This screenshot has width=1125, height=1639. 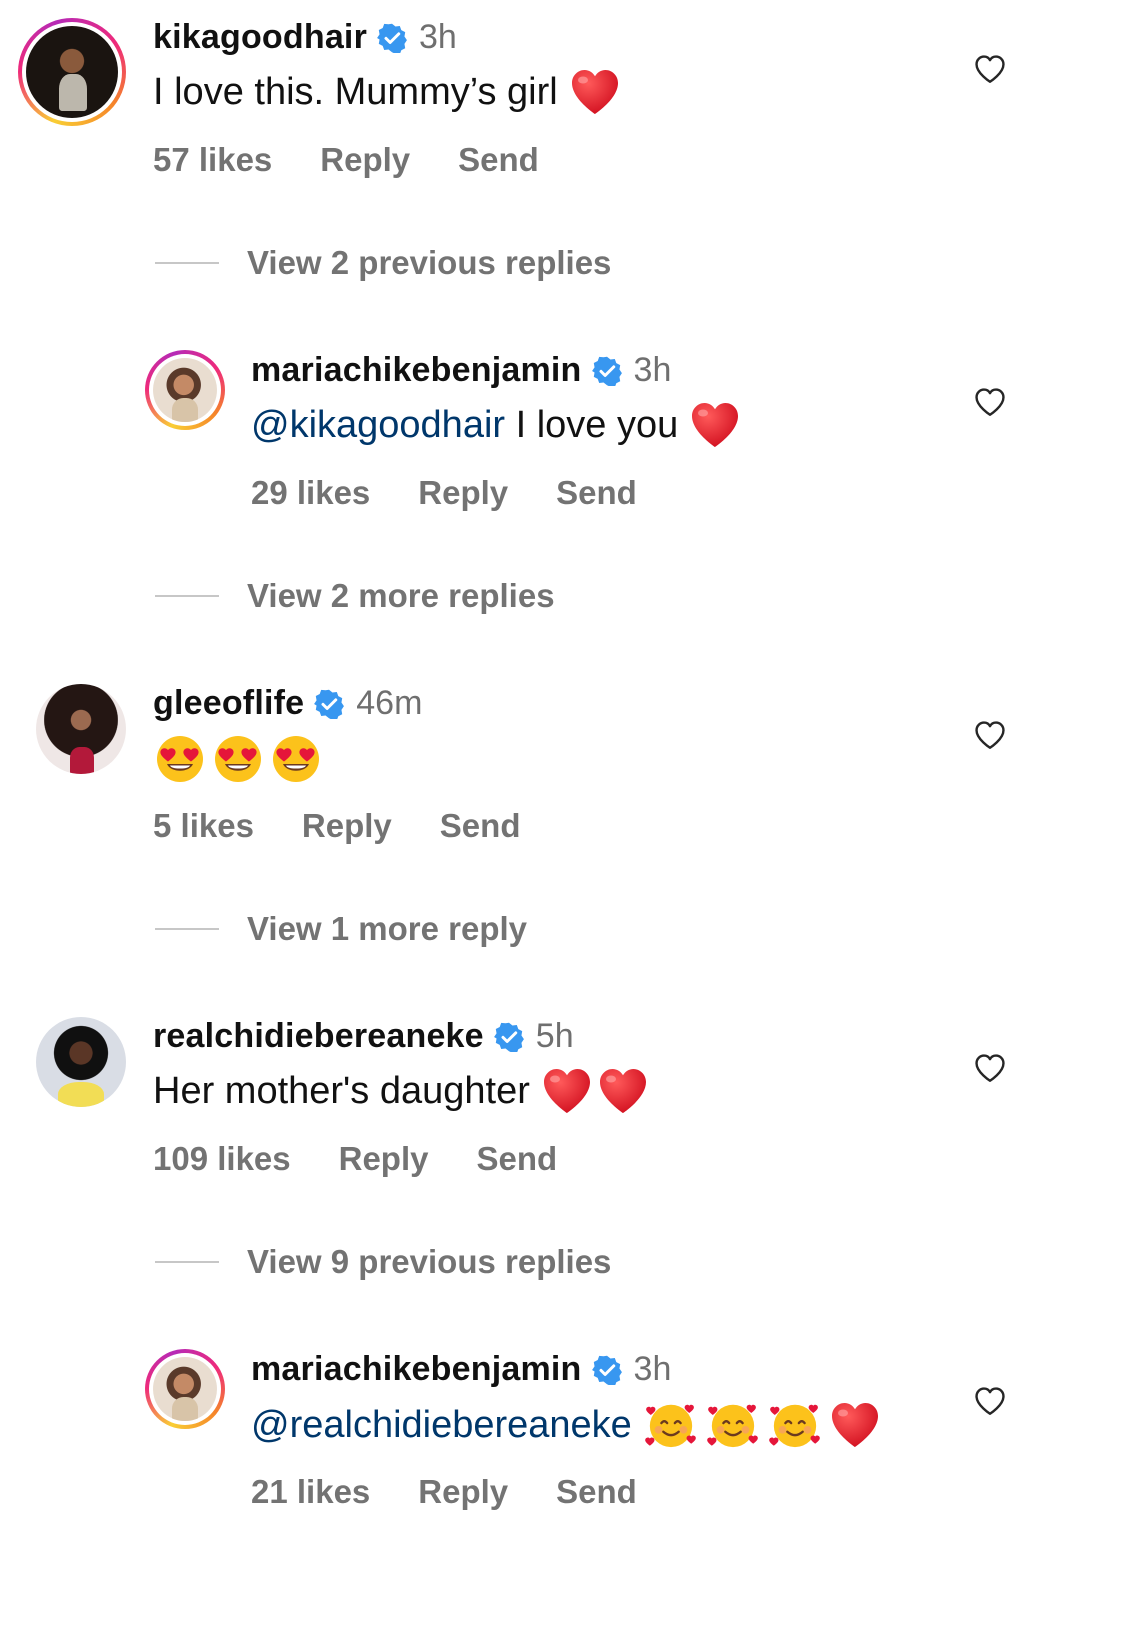 I want to click on view-replies-button: View 9 previous replies, so click(x=383, y=1262).